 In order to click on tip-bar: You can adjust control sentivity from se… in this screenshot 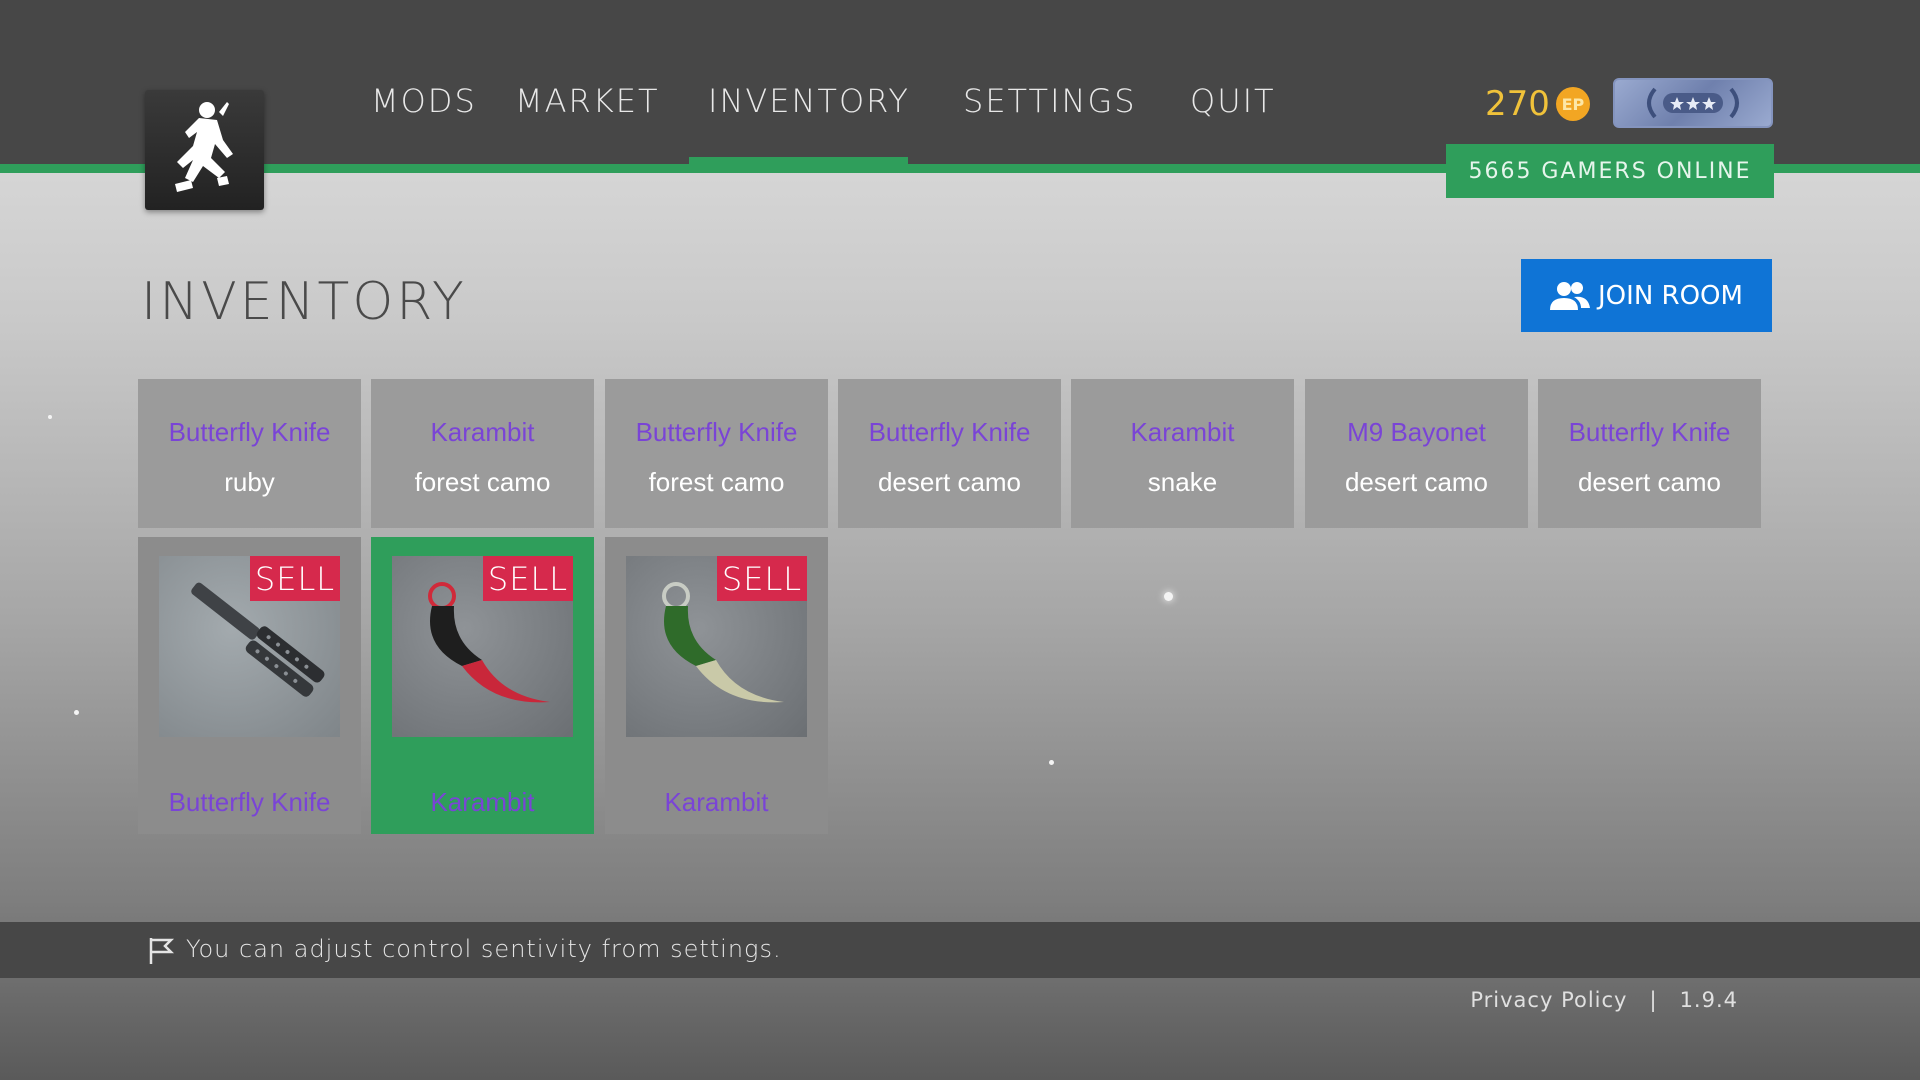, I will do `click(960, 950)`.